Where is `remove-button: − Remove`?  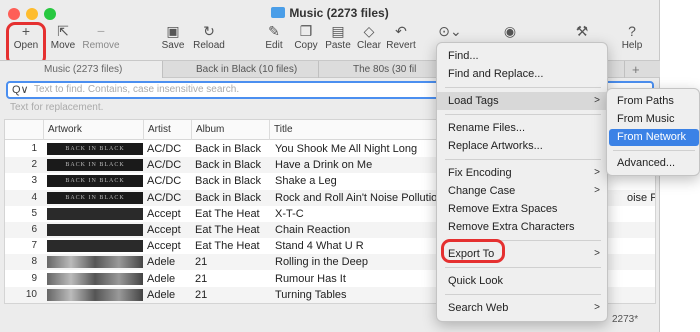 remove-button: − Remove is located at coordinates (101, 36).